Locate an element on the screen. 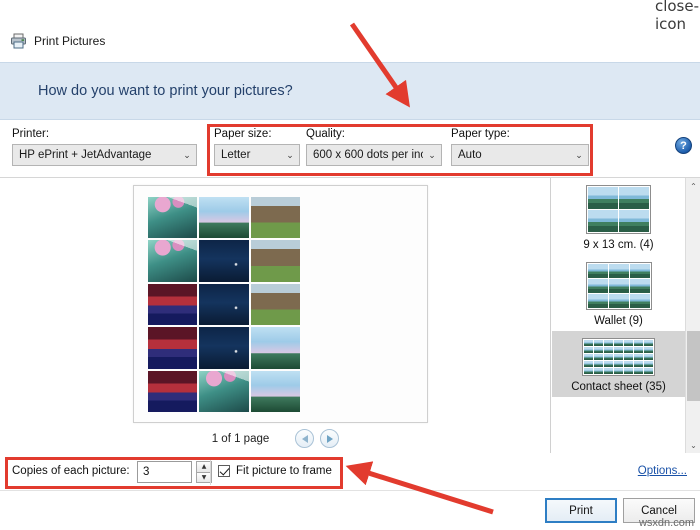 The height and width of the screenshot is (530, 700). printer-select: HP ePrint + JetAdvantage ⌄ is located at coordinates (104, 155).